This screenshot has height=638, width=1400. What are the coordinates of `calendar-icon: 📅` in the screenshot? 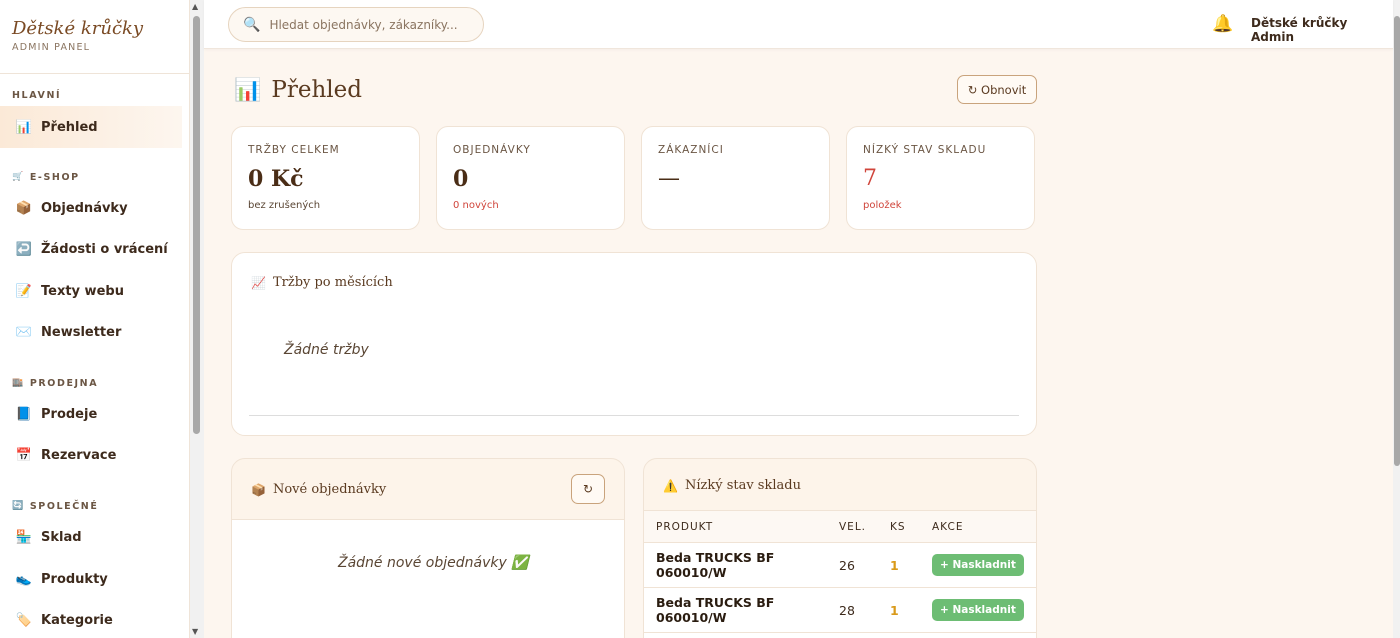 It's located at (24, 455).